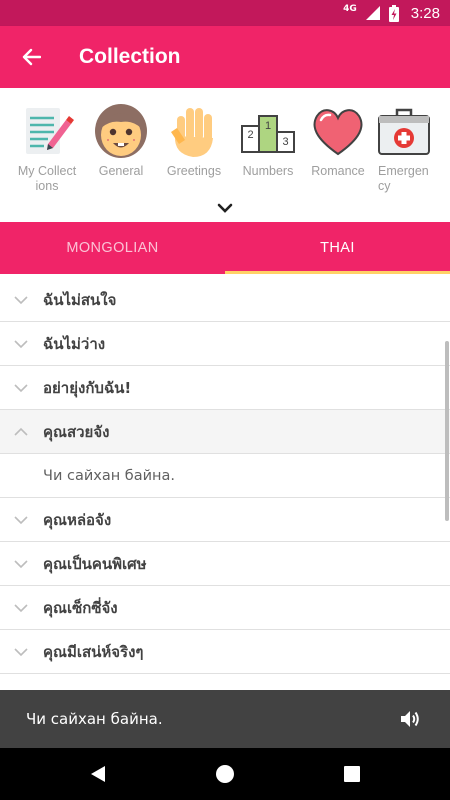 The height and width of the screenshot is (800, 450). I want to click on list-item-expanded: คุณสวยจัง, so click(225, 432).